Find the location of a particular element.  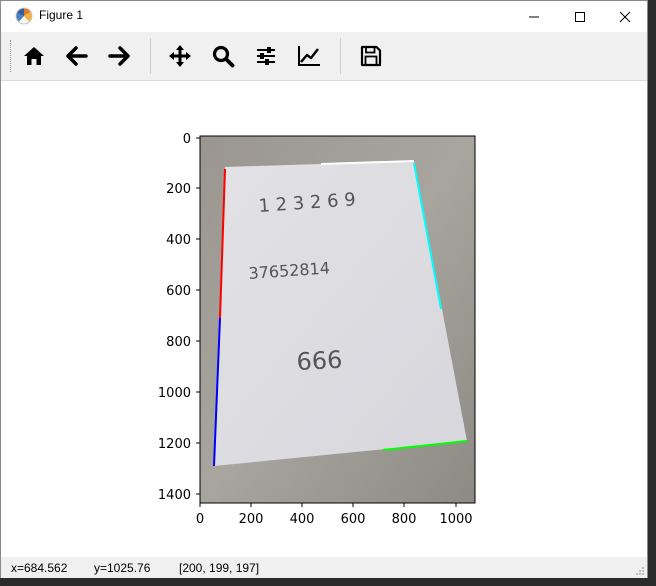

maximize-button is located at coordinates (580, 16).